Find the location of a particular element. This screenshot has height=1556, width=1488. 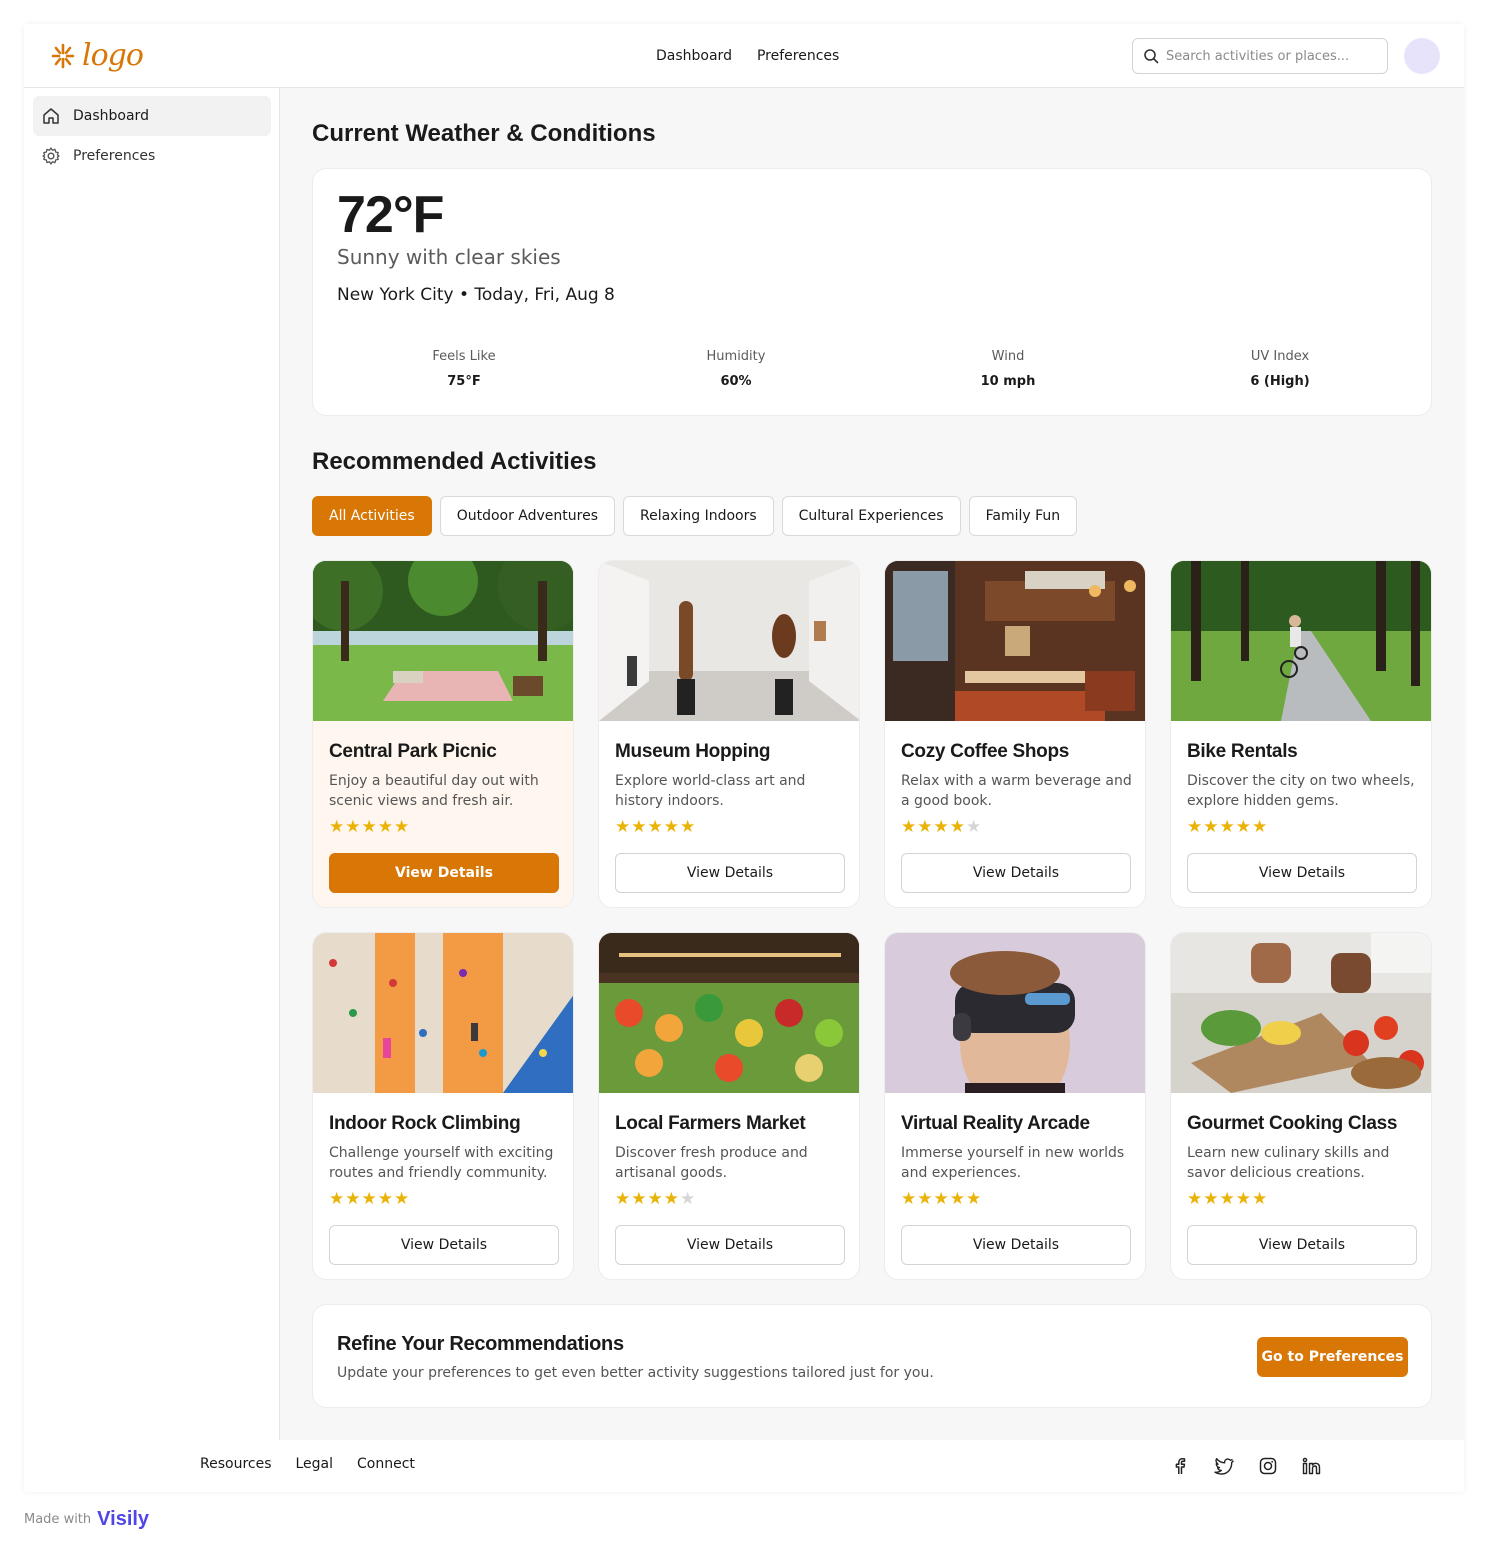

made-with-badge: Made with Visily is located at coordinates (86, 1519).